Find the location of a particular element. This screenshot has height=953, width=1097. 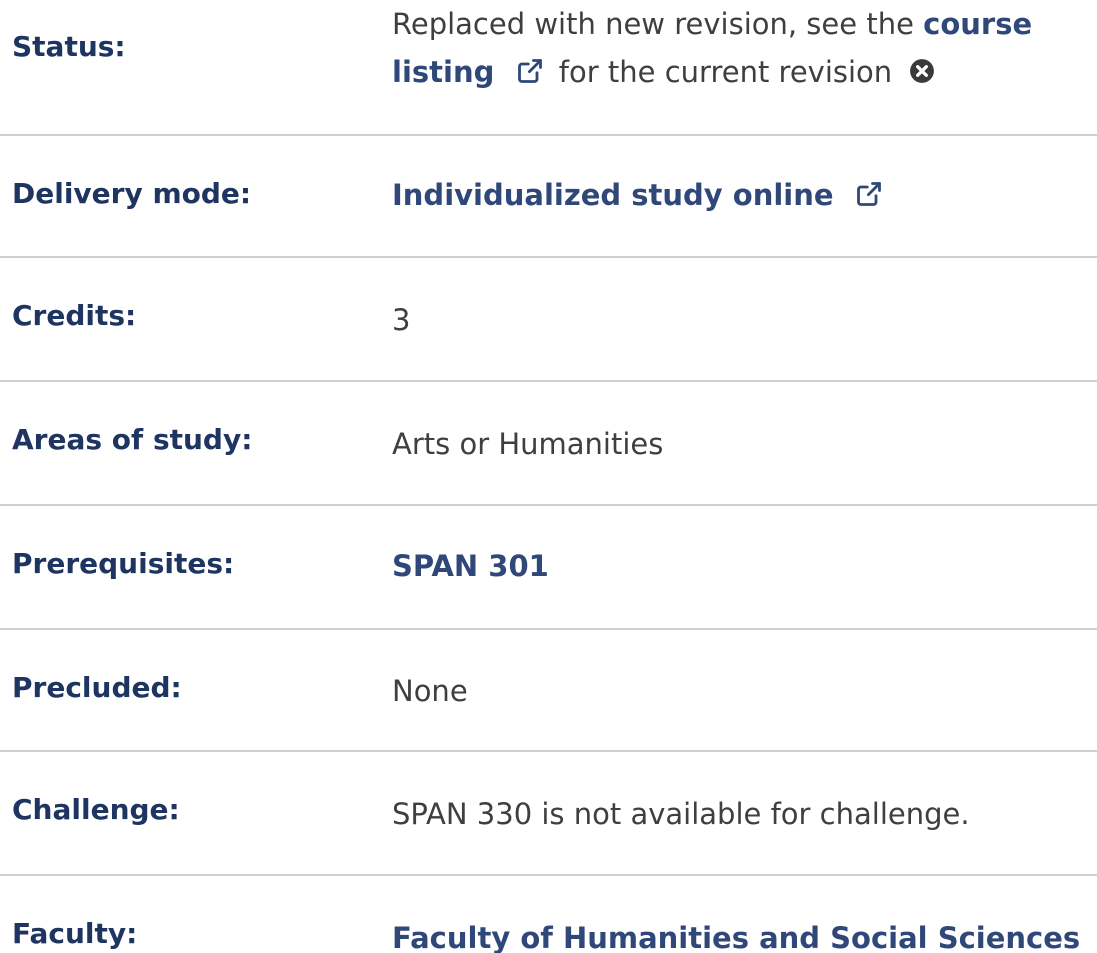

status-text-before: Replaced with new revision, see the is located at coordinates (658, 24).